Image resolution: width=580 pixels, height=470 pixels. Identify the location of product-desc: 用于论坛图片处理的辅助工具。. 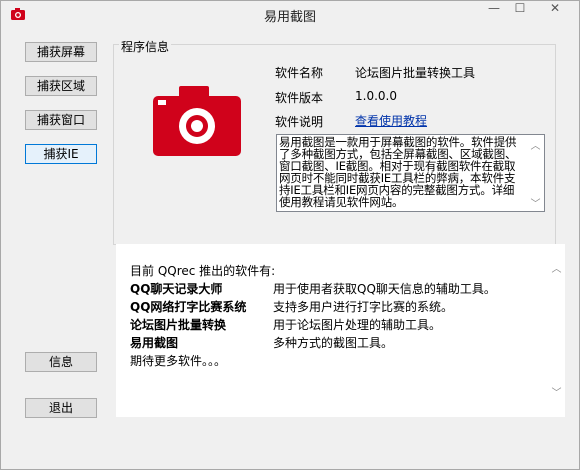
(357, 325).